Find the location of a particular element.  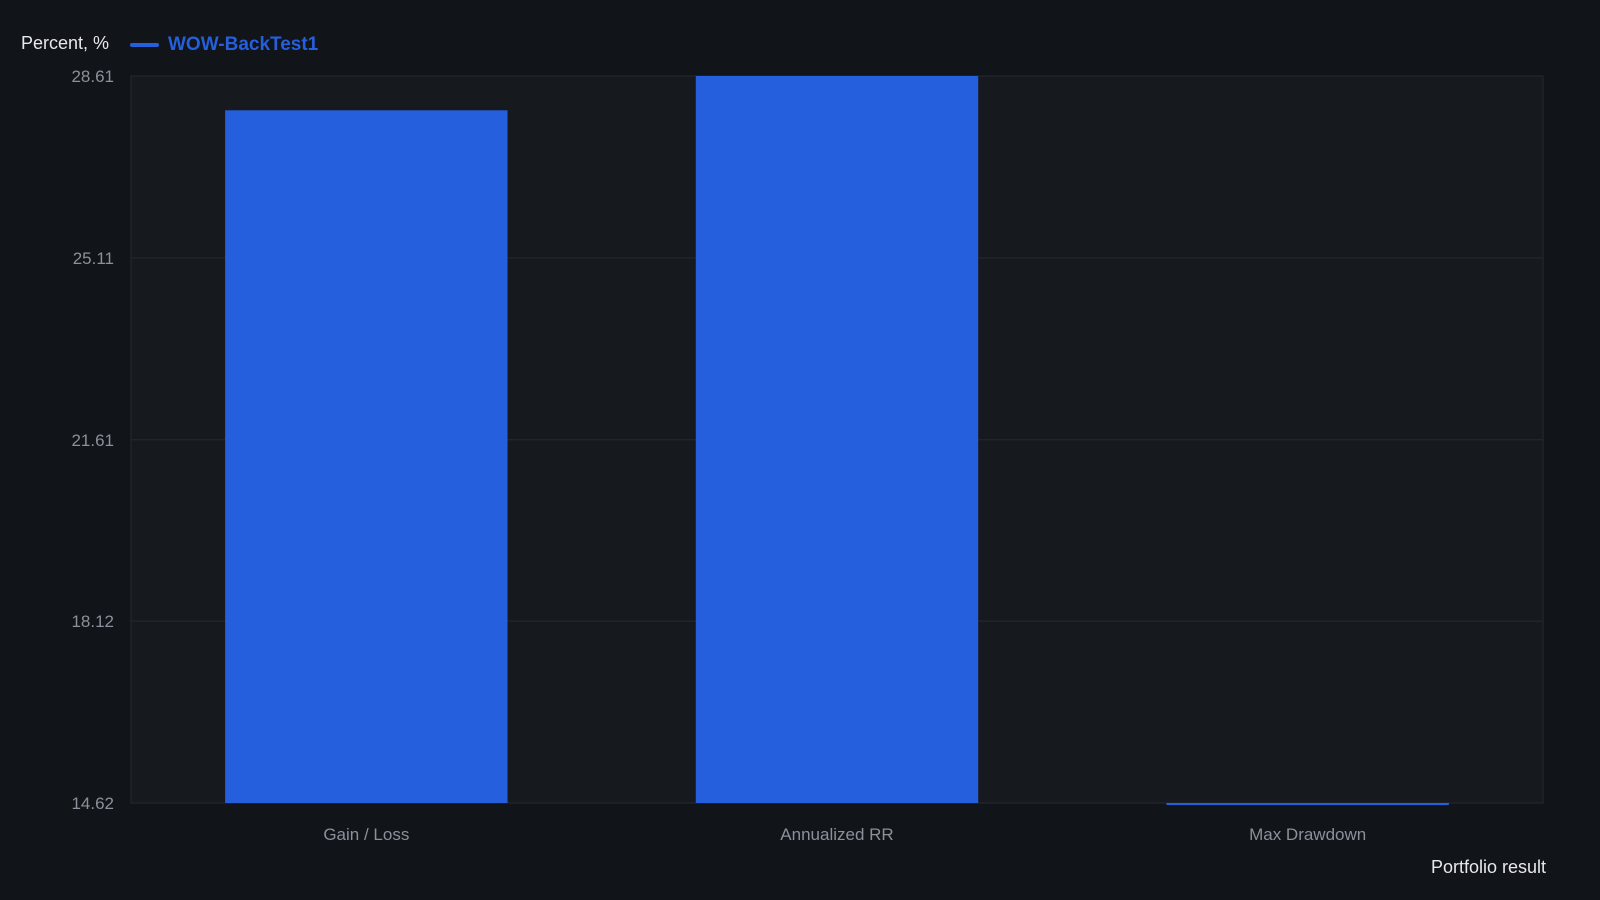

bar-annualized-rr is located at coordinates (837, 439).